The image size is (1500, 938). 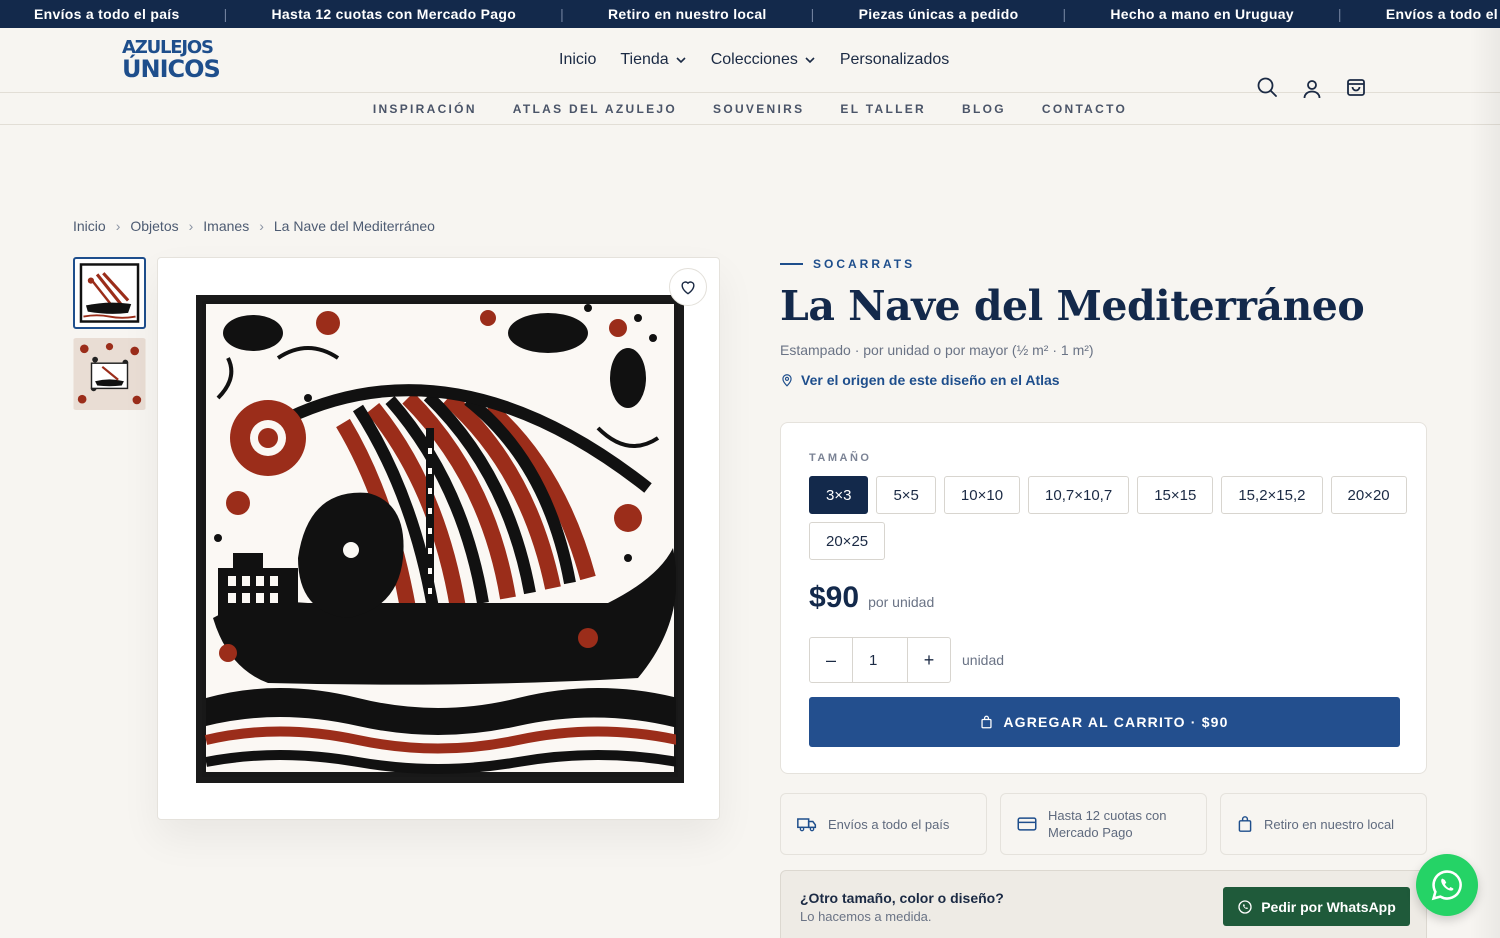 What do you see at coordinates (1272, 495) in the screenshot?
I see `size-option: 15,2×15,2` at bounding box center [1272, 495].